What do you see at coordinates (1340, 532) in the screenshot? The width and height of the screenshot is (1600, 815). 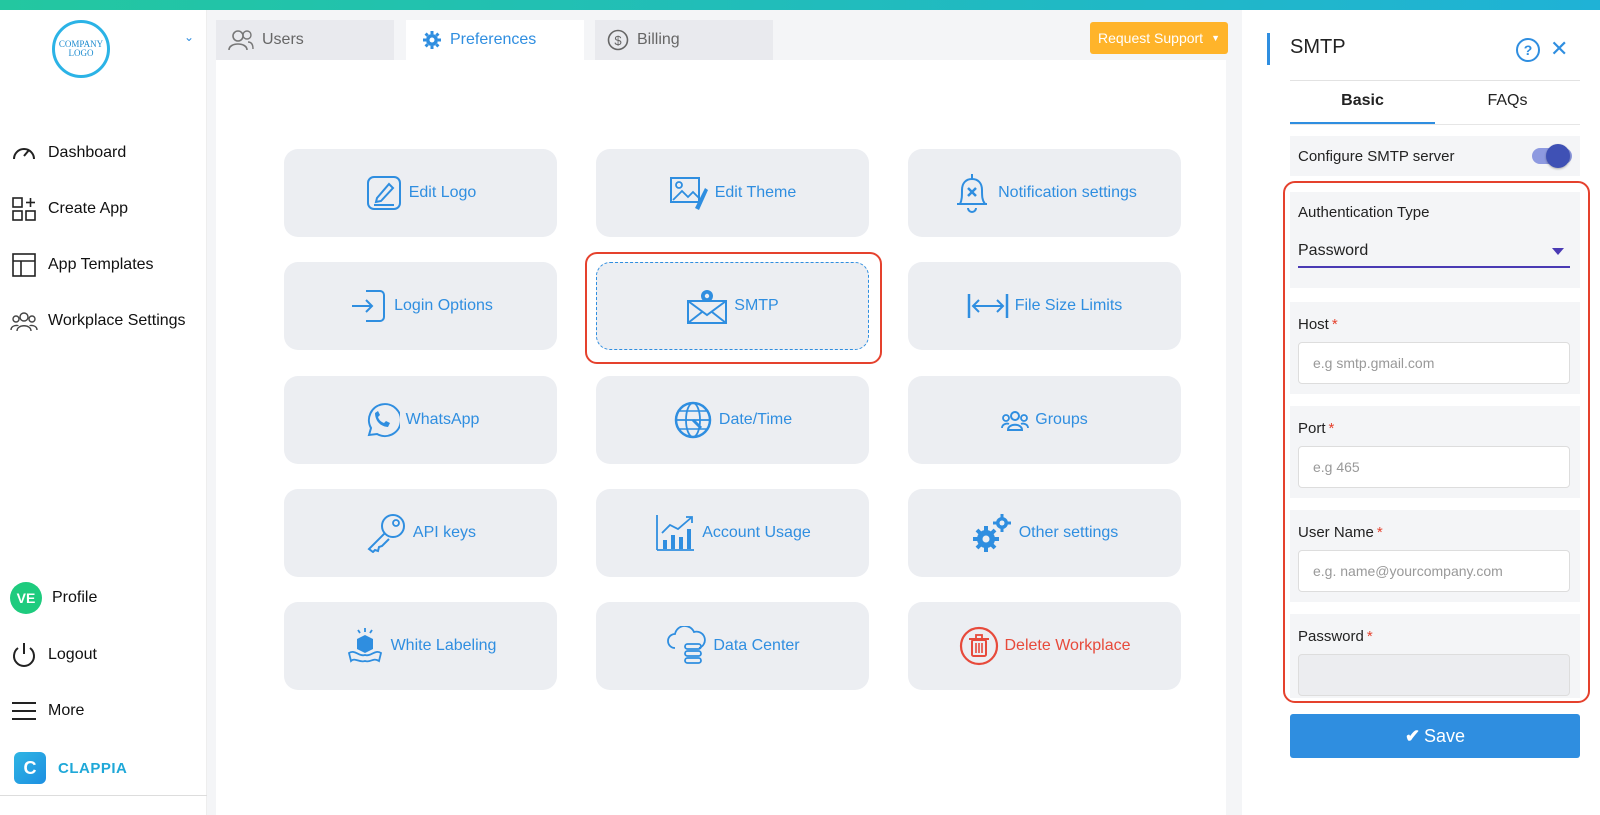 I see `username-label: User Name *` at bounding box center [1340, 532].